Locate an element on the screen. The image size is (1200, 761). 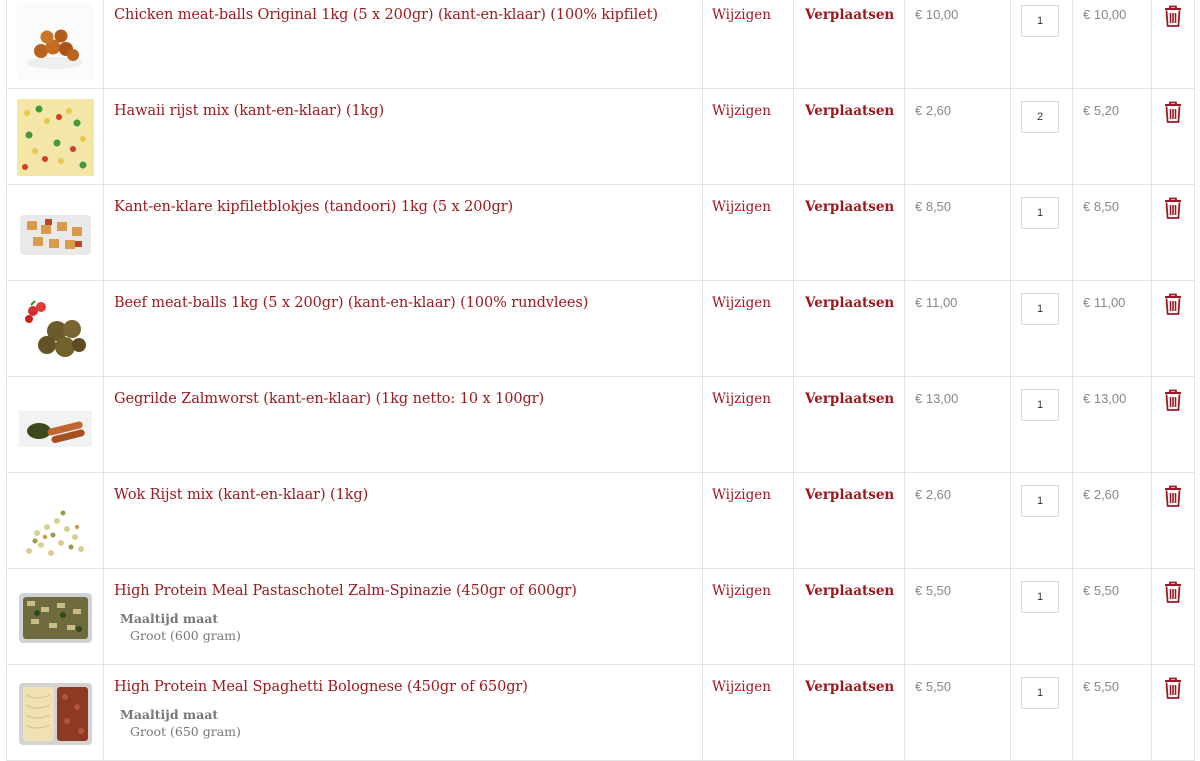
product-image-rice-mix is located at coordinates (55, 137).